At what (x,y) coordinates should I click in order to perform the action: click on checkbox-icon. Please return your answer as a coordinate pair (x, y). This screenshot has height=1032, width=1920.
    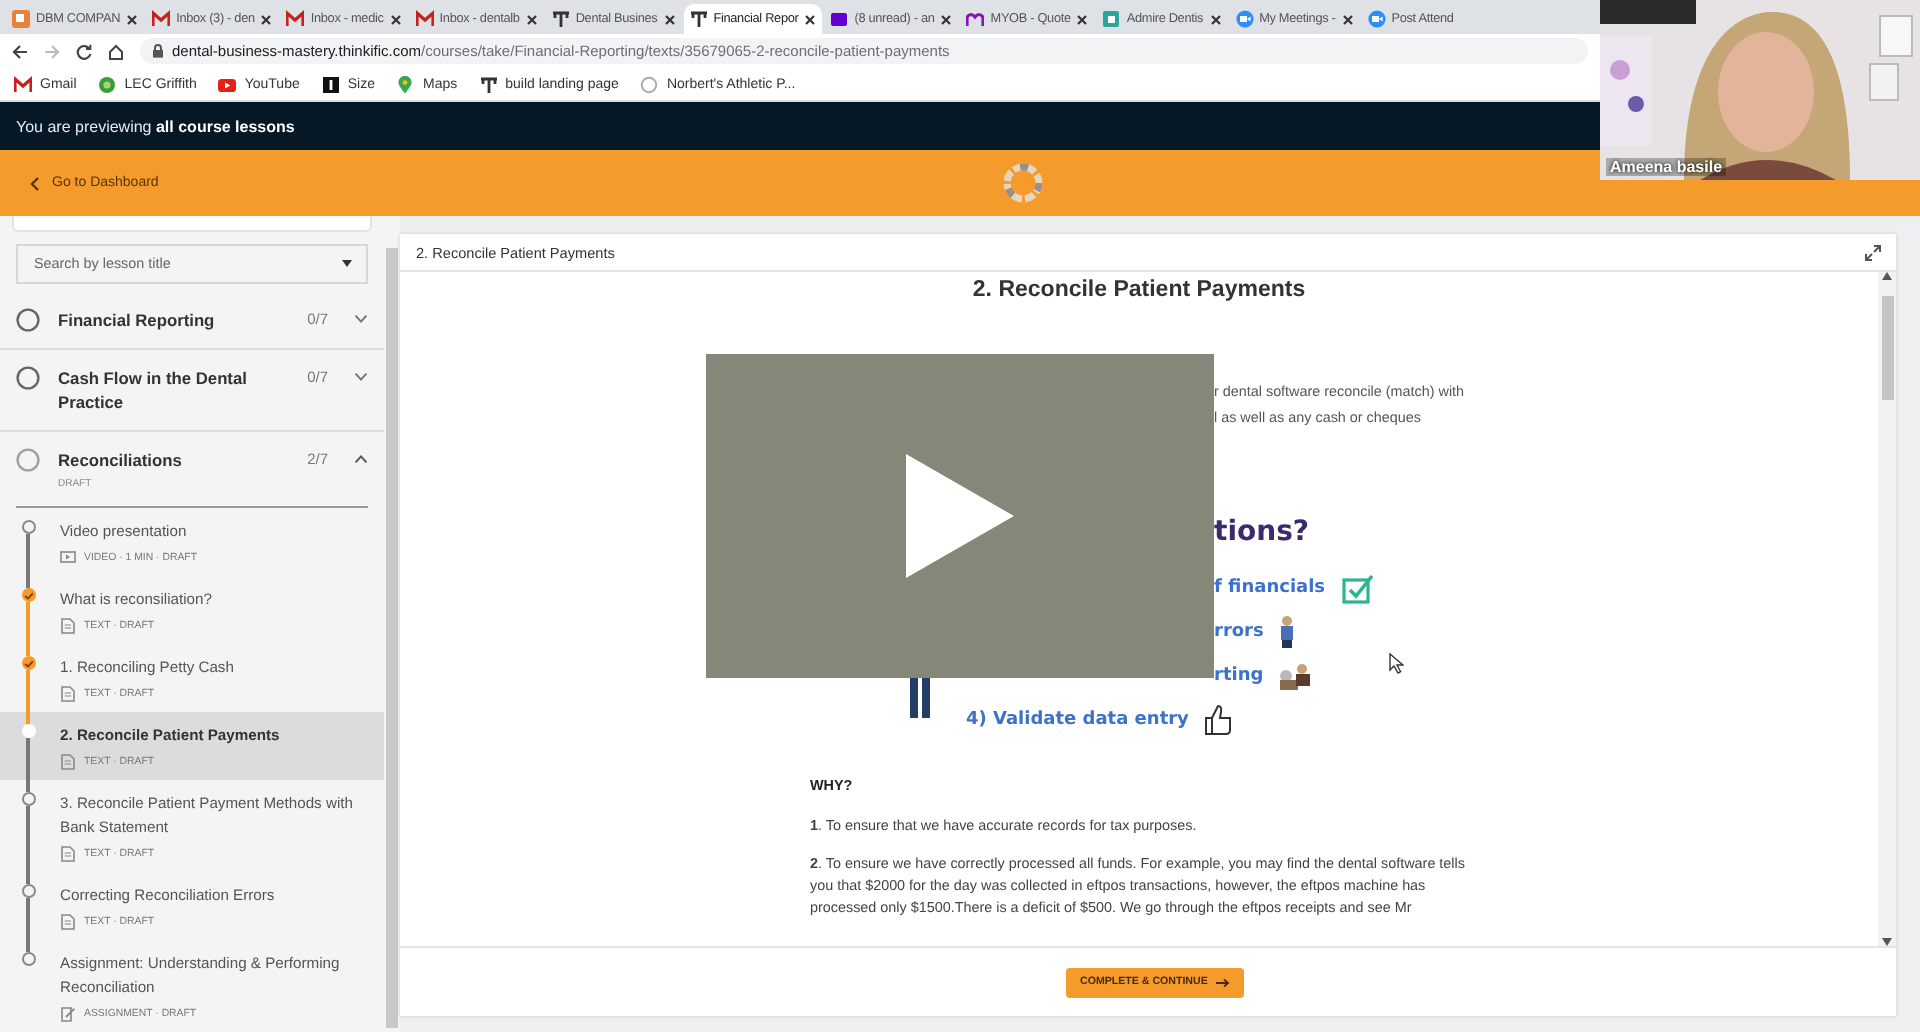
    Looking at the image, I should click on (1357, 588).